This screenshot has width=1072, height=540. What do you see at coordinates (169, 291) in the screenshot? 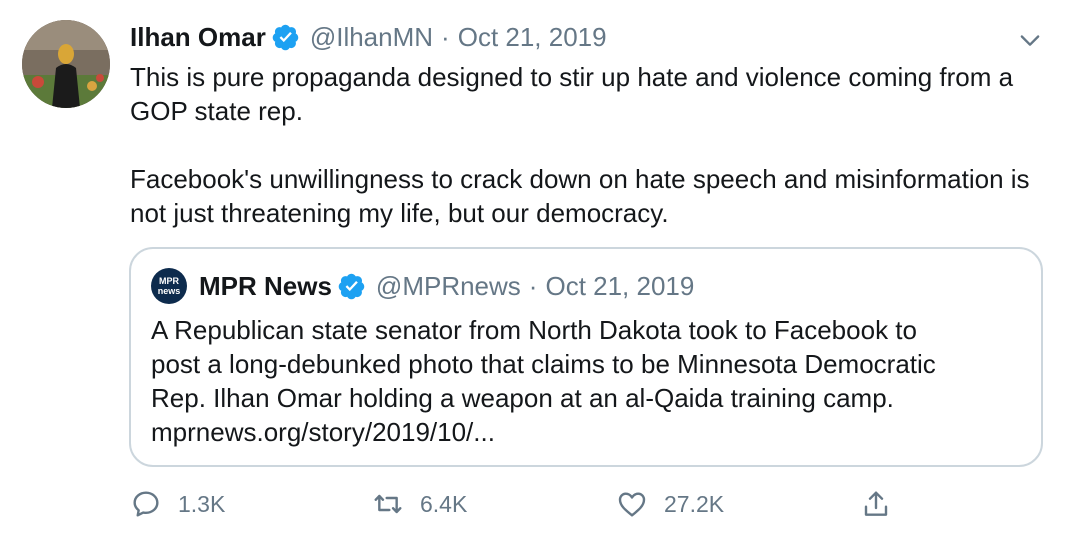
I see `logo-text: news` at bounding box center [169, 291].